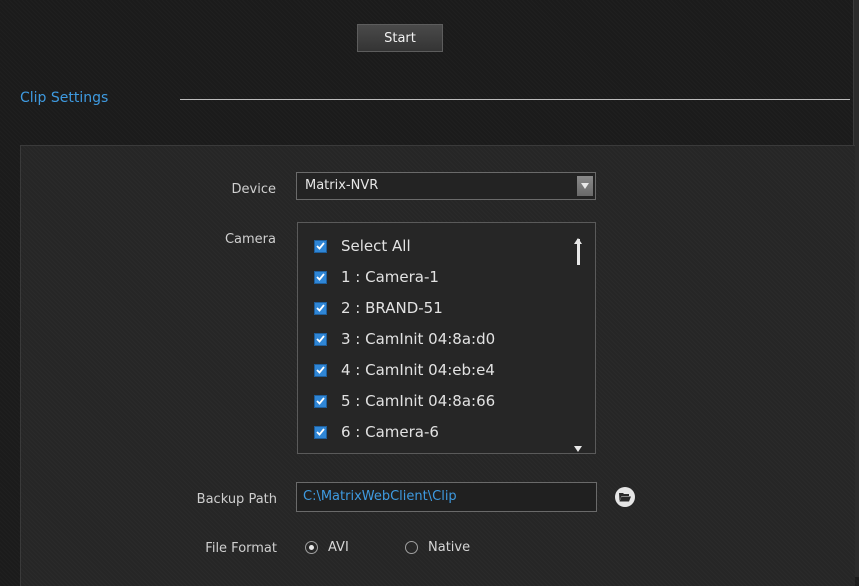 The height and width of the screenshot is (586, 859). Describe the element at coordinates (625, 497) in the screenshot. I see `folder-open-icon` at that location.